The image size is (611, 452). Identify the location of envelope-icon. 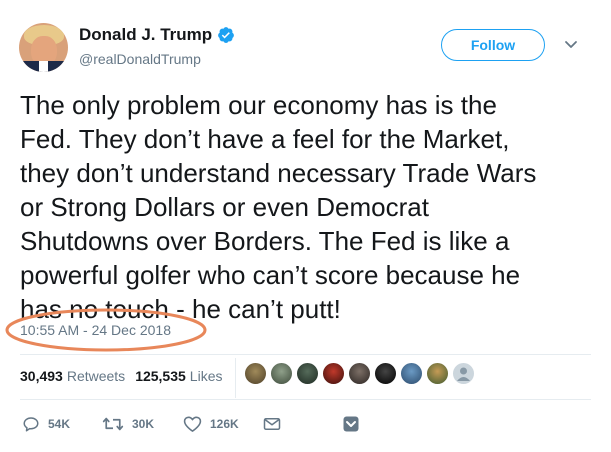
(272, 424).